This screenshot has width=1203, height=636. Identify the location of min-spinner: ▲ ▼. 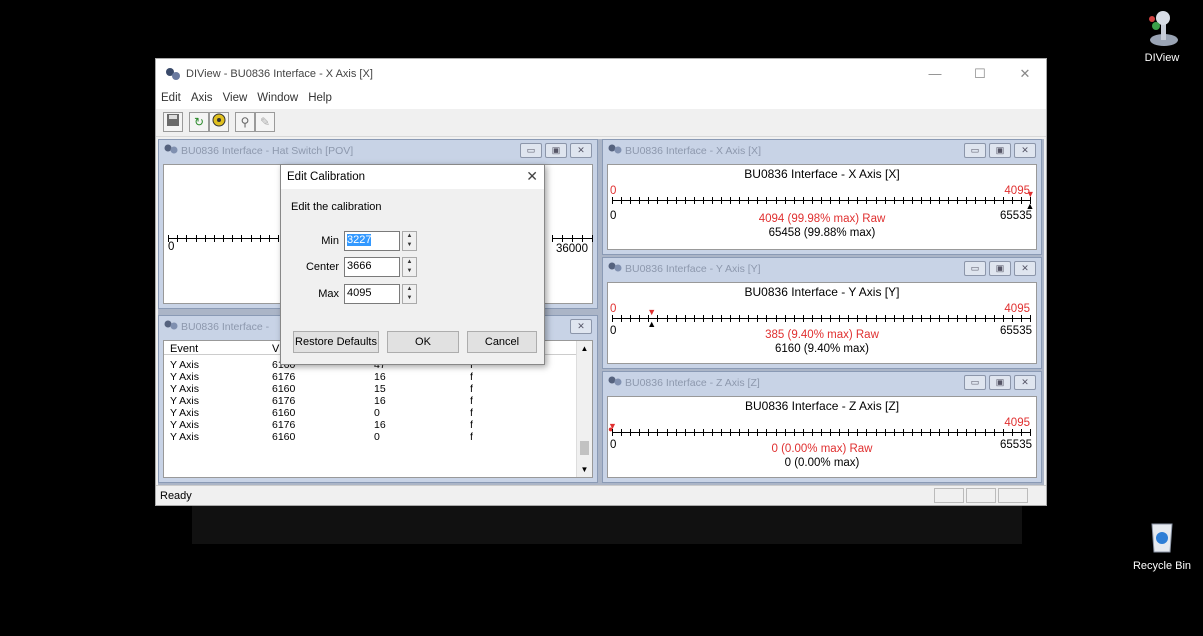
(409, 241).